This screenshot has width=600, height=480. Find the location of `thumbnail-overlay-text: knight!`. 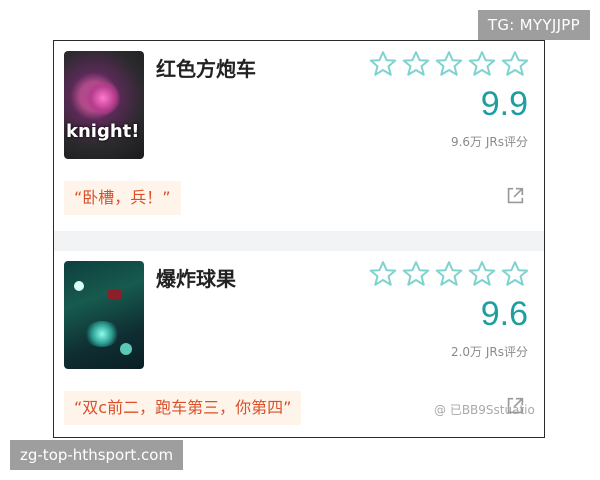

thumbnail-overlay-text: knight! is located at coordinates (103, 131).